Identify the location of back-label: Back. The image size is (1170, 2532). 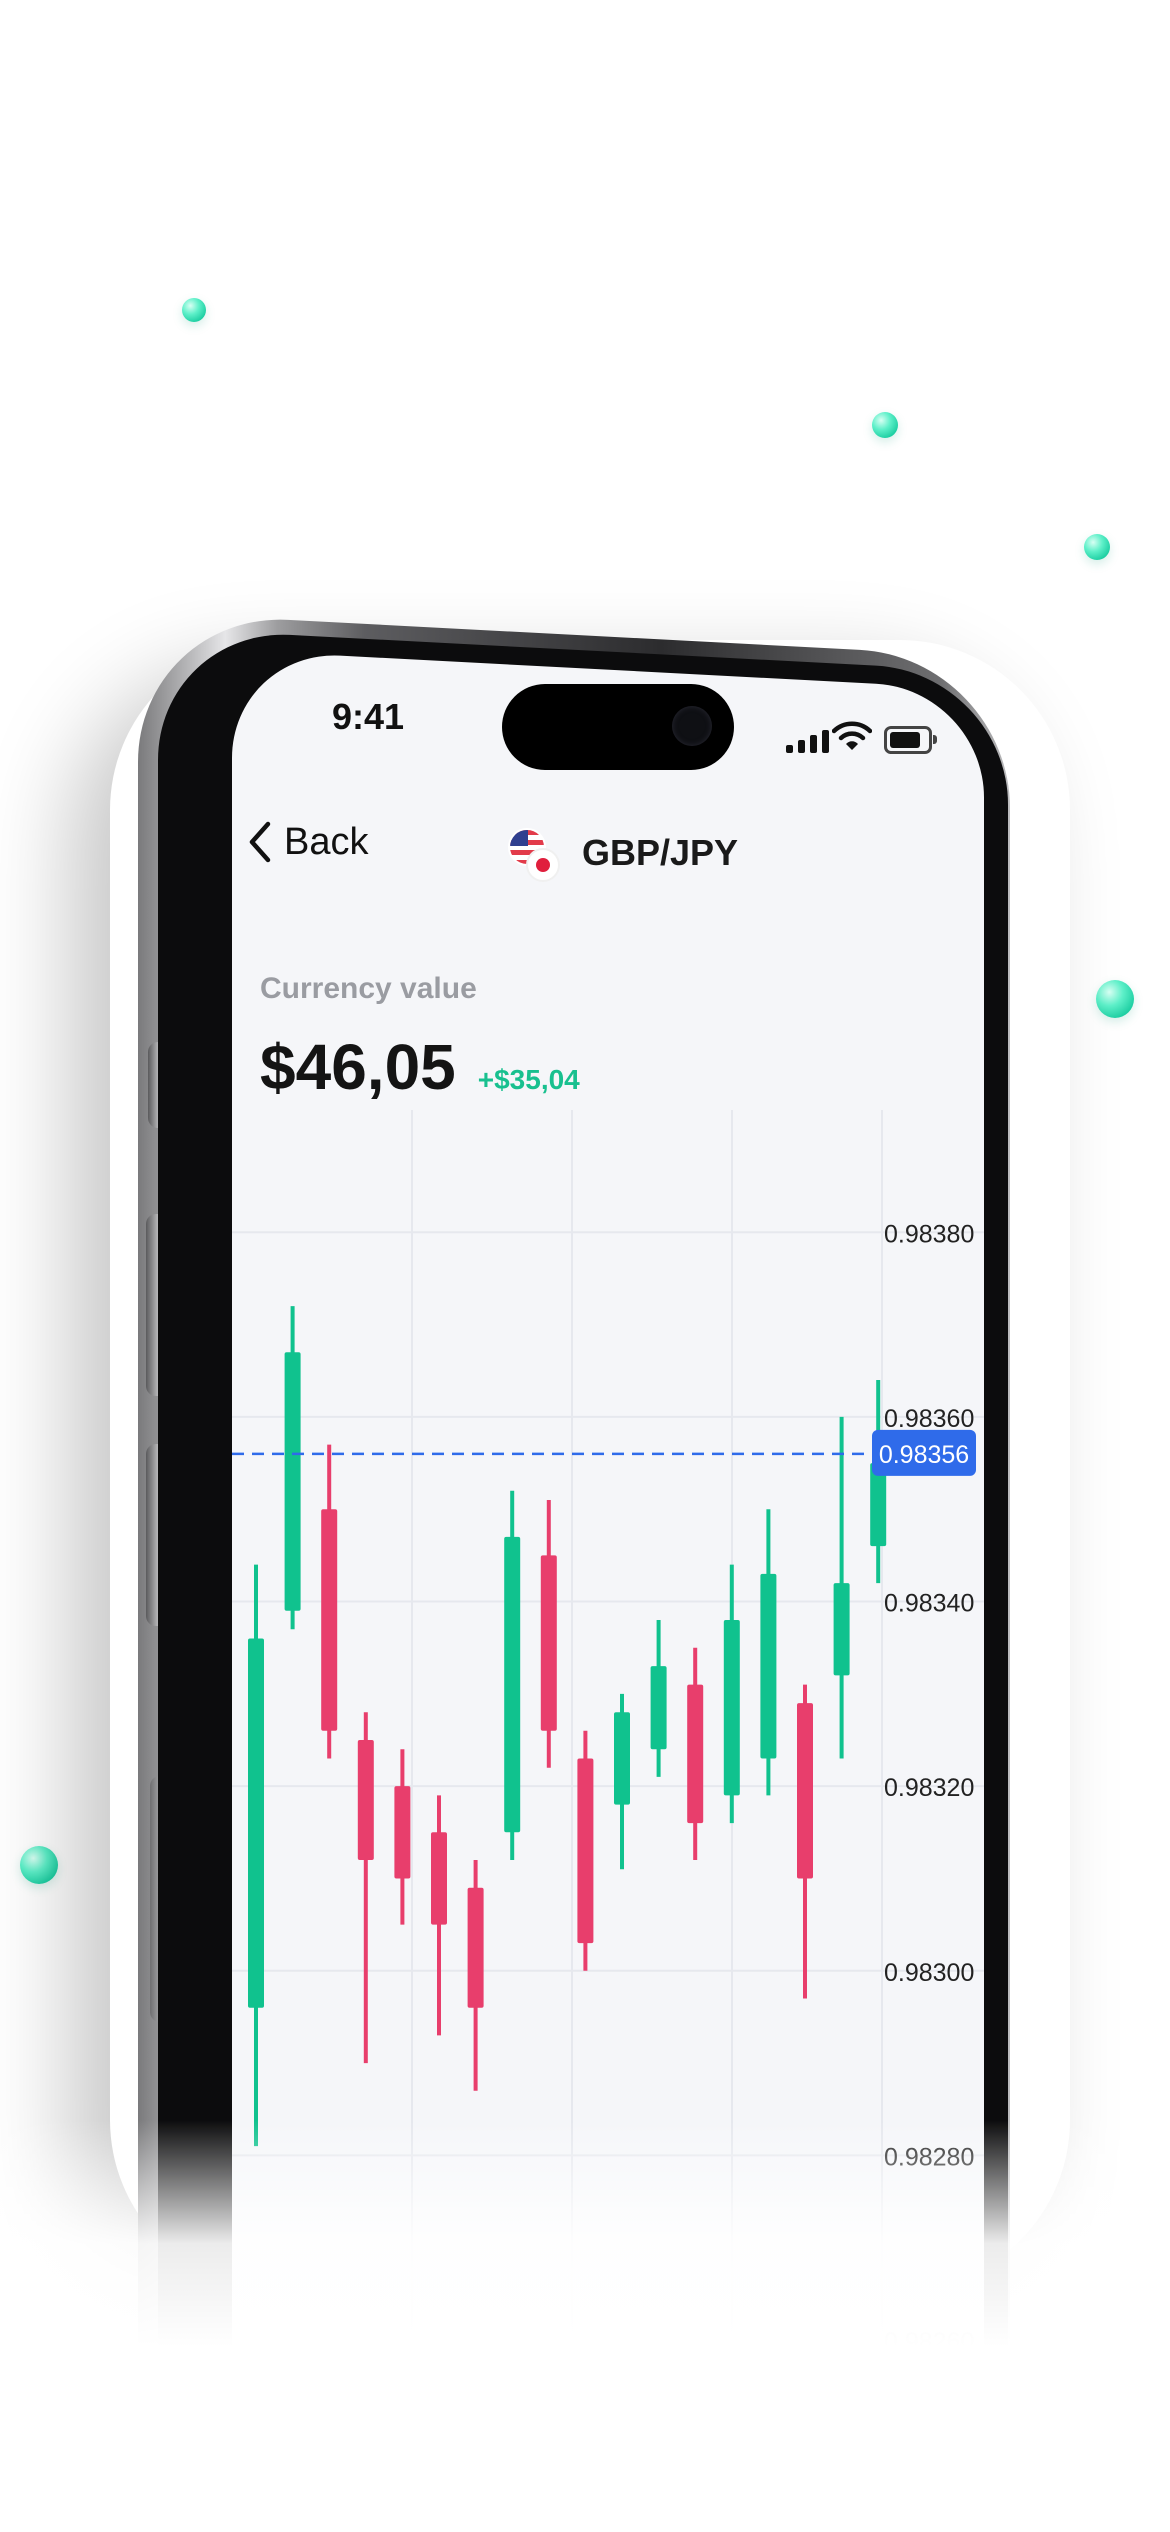
(326, 841).